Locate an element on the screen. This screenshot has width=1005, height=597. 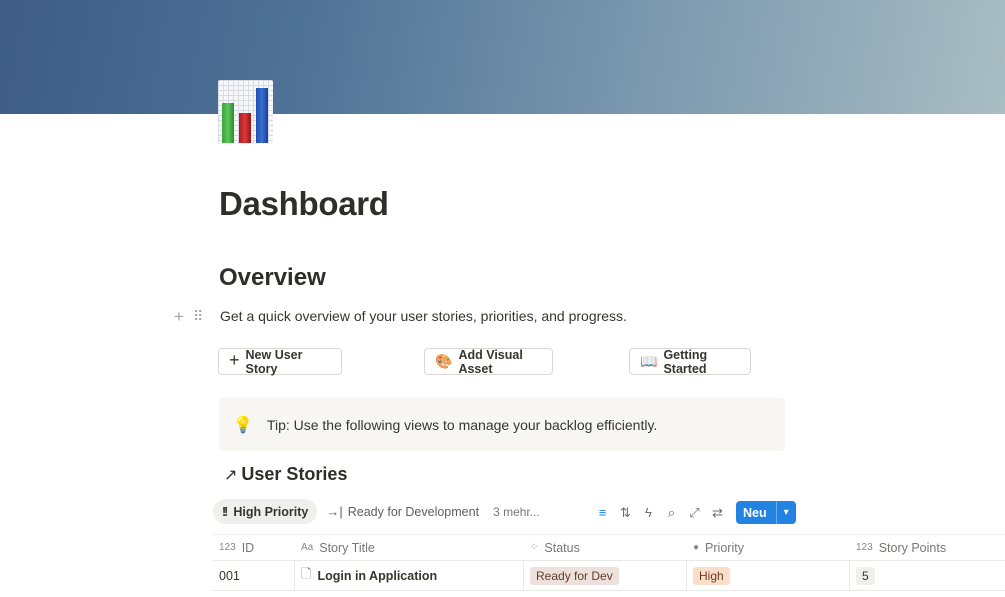
column-label: Story Points is located at coordinates (912, 547).